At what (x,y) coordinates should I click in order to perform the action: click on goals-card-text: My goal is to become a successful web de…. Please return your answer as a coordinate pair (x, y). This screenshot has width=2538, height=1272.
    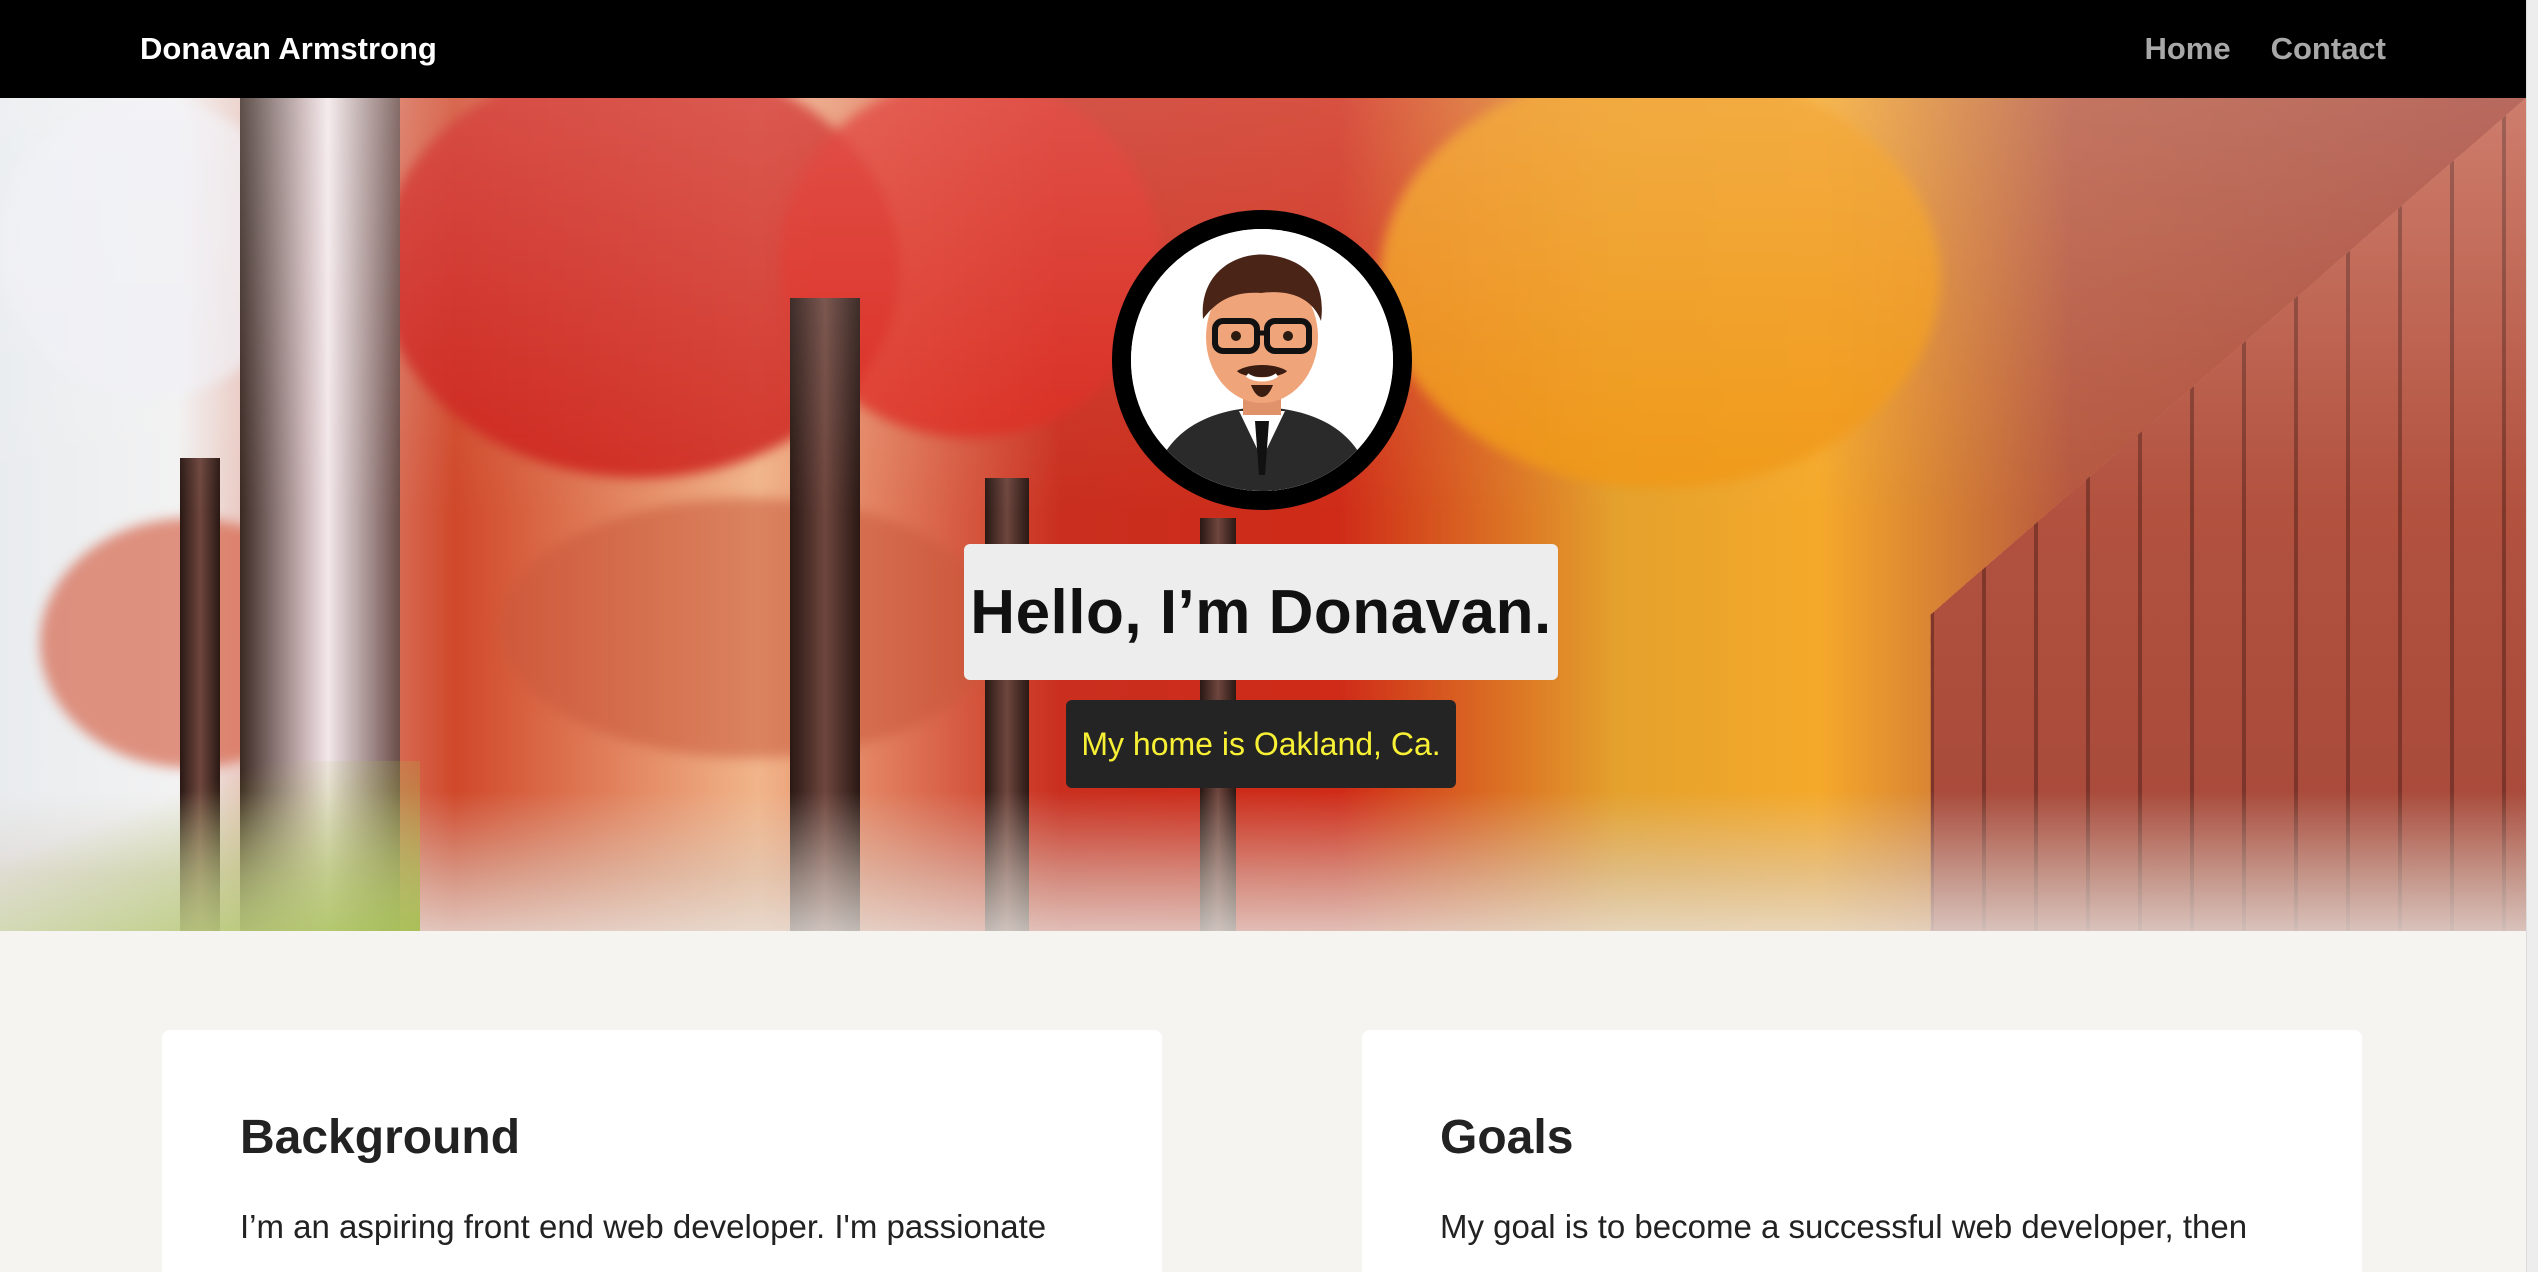
    Looking at the image, I should click on (1844, 1226).